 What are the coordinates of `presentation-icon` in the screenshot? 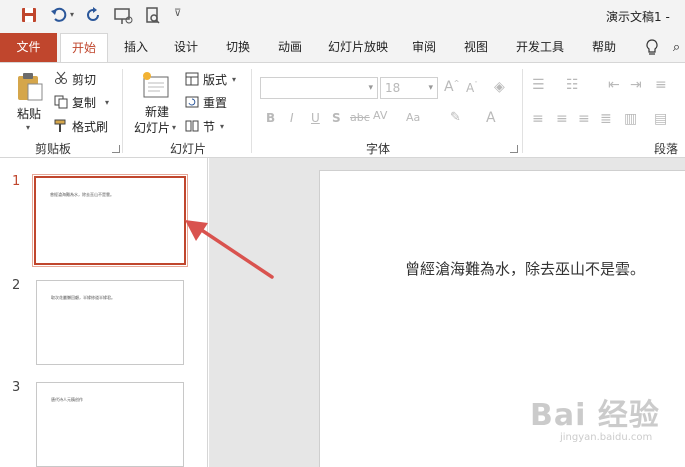 It's located at (122, 16).